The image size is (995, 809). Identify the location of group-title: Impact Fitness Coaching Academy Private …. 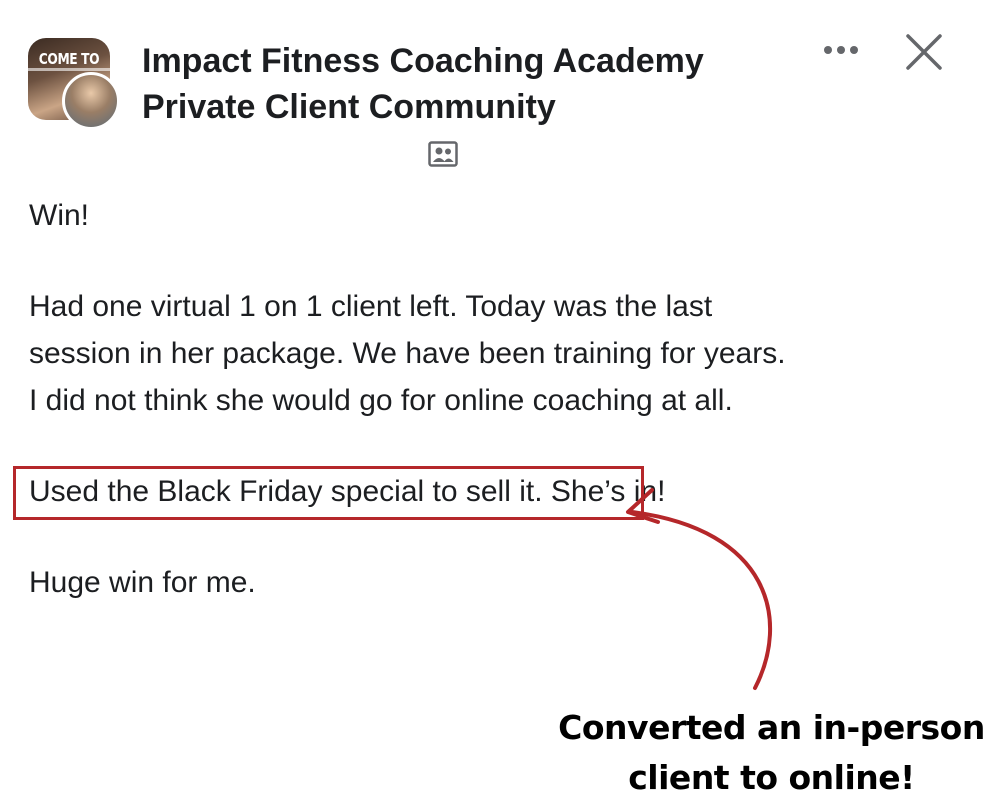
(452, 84).